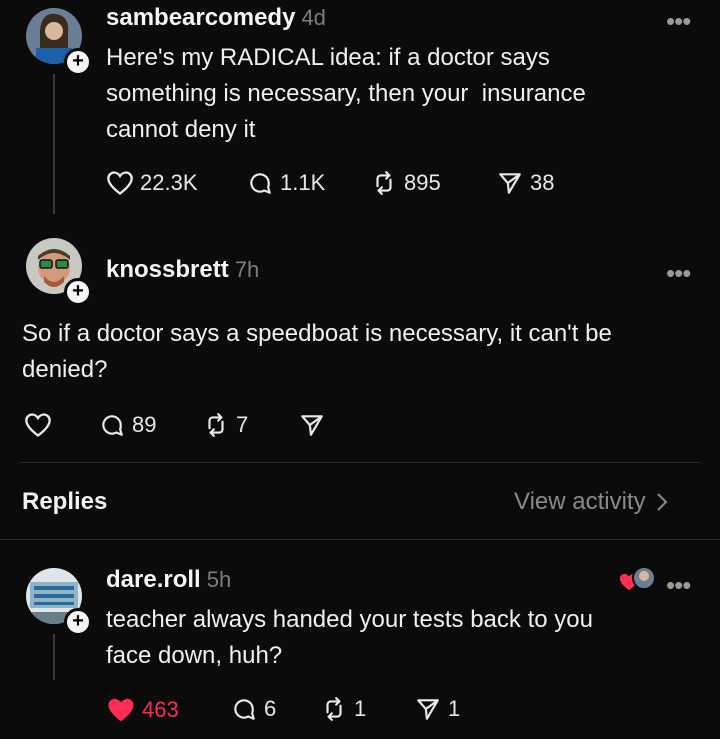 The height and width of the screenshot is (739, 720). I want to click on comment-button: 6, so click(253, 709).